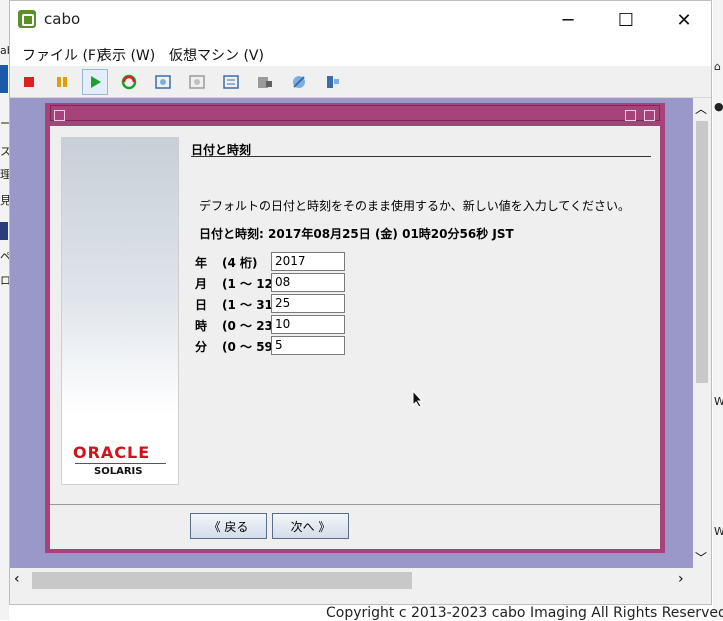 The image size is (723, 621). What do you see at coordinates (201, 263) in the screenshot?
I see `year-label: 年` at bounding box center [201, 263].